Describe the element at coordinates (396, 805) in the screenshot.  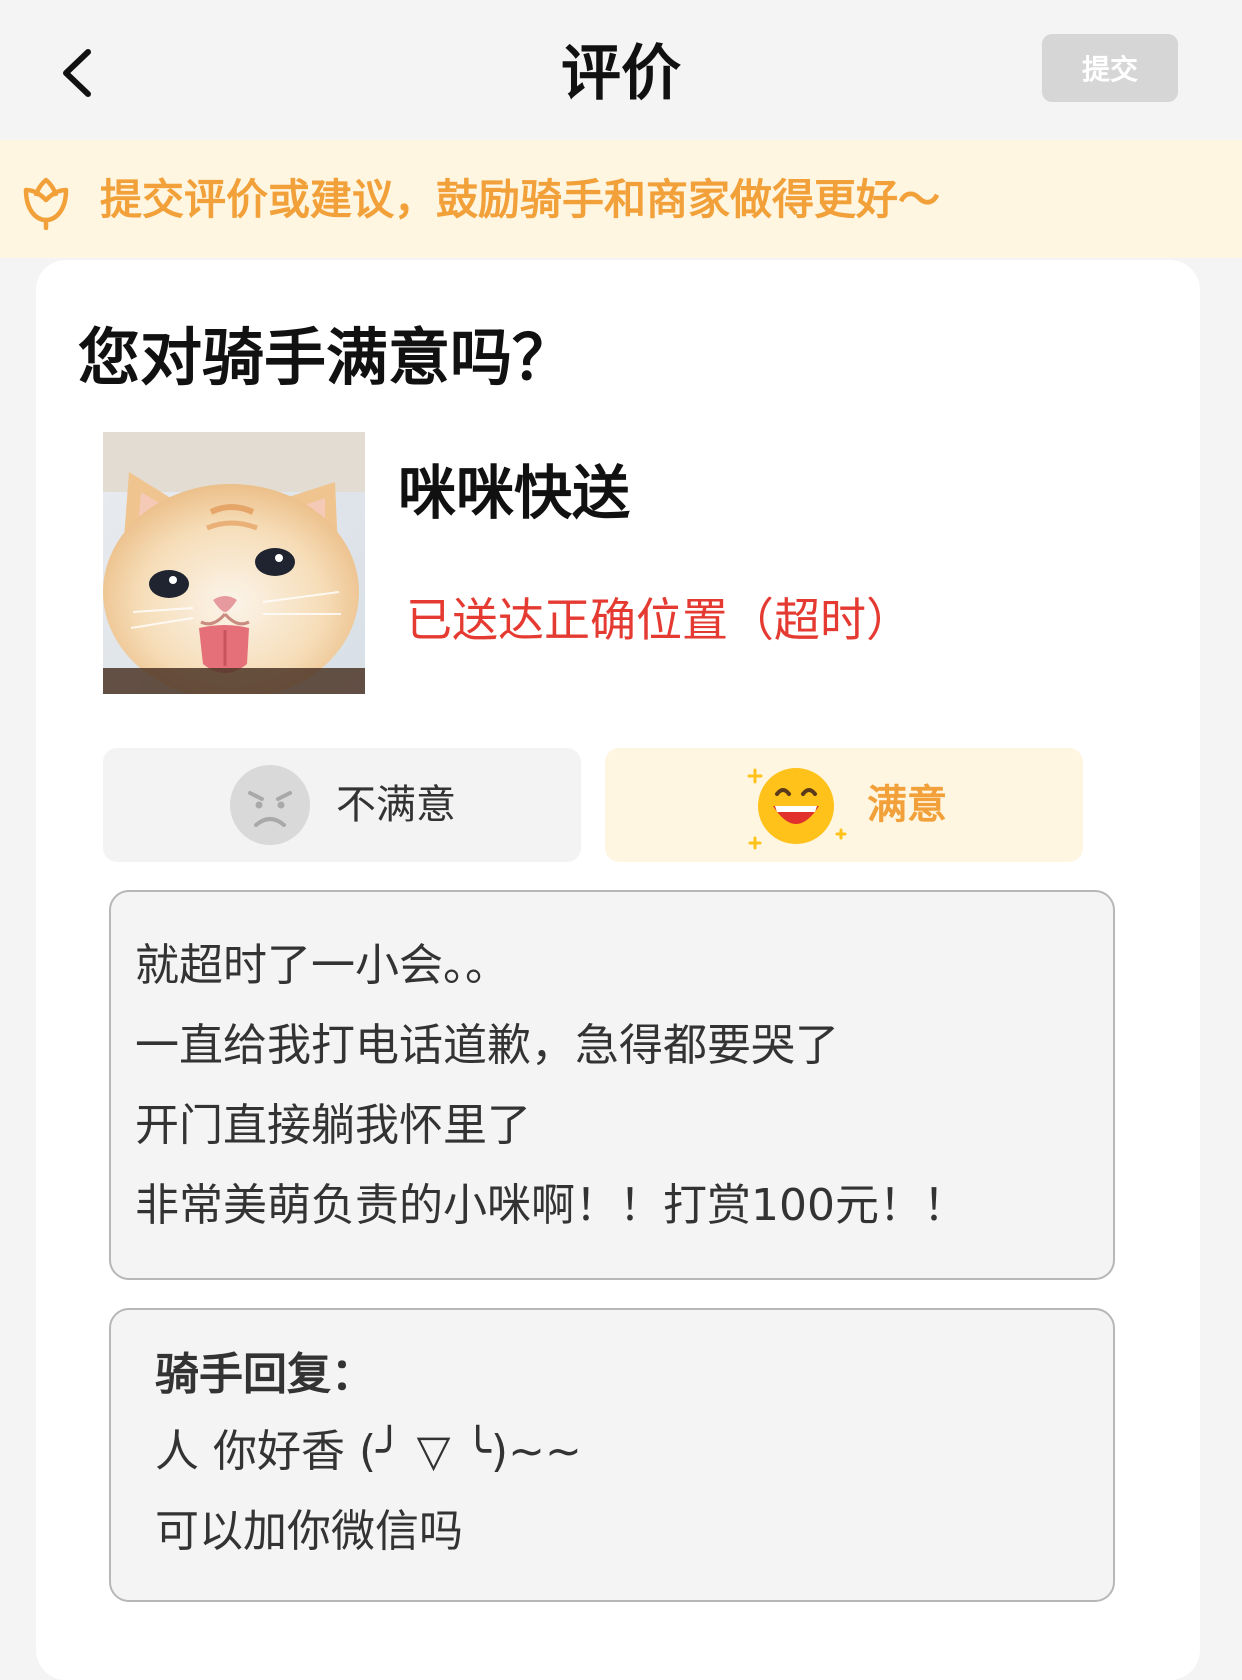
I see `unsatisfied-label: 不满意` at that location.